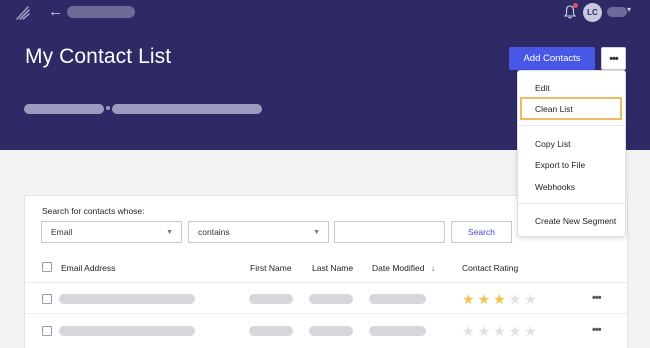  I want to click on chevron-down-icon: ▾, so click(629, 9).